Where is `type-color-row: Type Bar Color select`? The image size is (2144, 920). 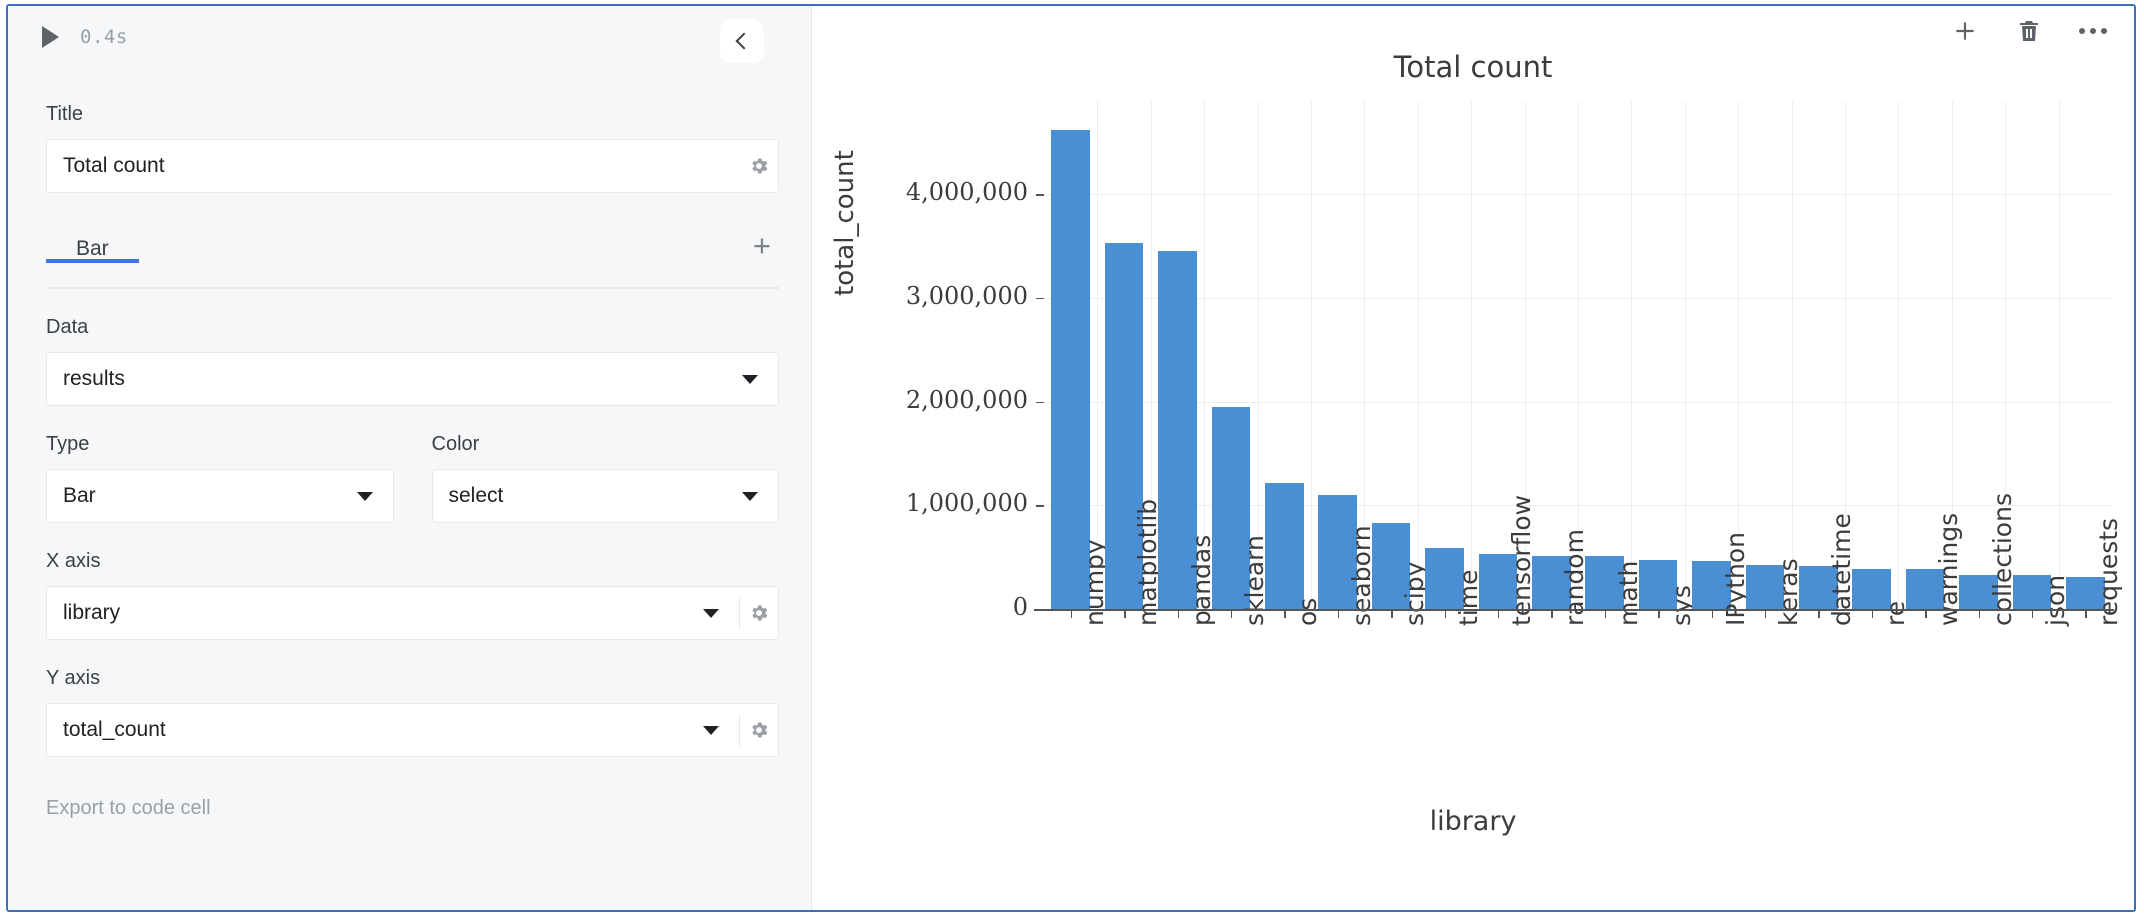
type-color-row: Type Bar Color select is located at coordinates (412, 477).